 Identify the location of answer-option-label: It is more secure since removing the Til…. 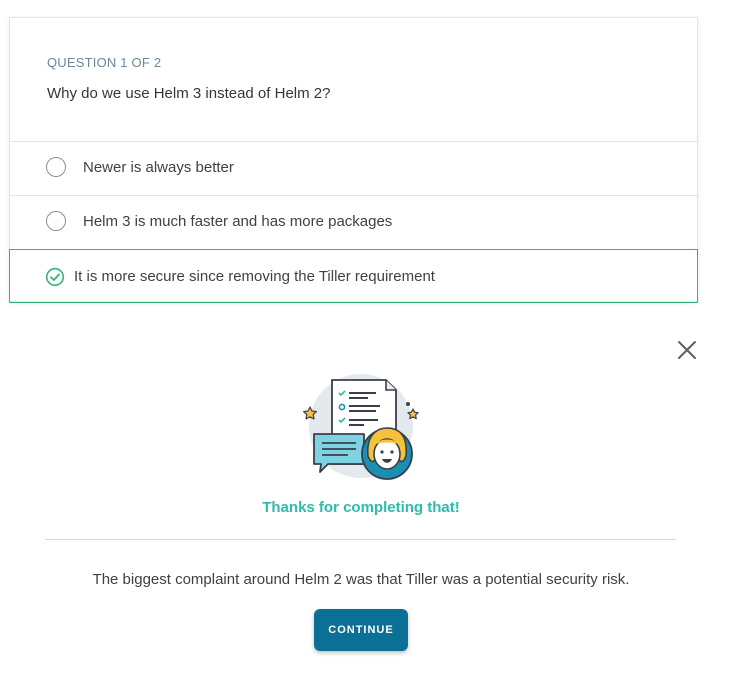
(254, 276).